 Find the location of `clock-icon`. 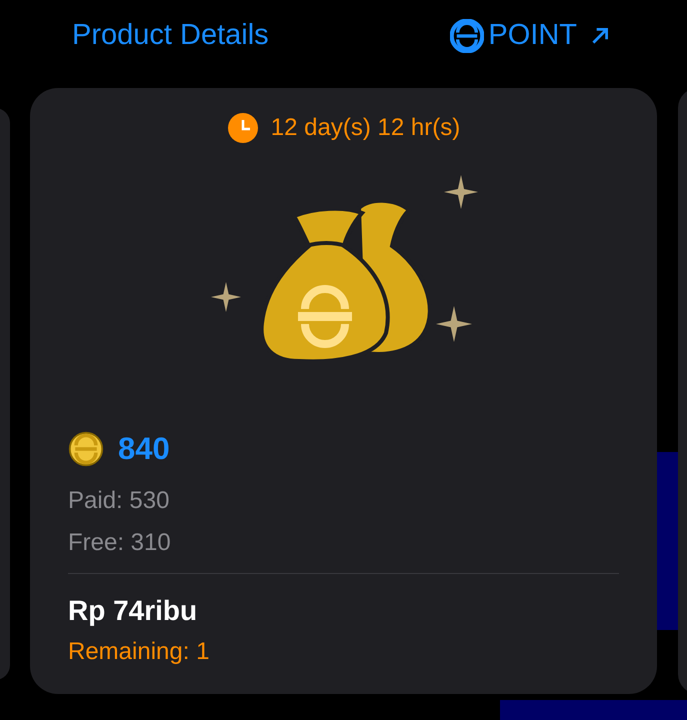

clock-icon is located at coordinates (242, 128).